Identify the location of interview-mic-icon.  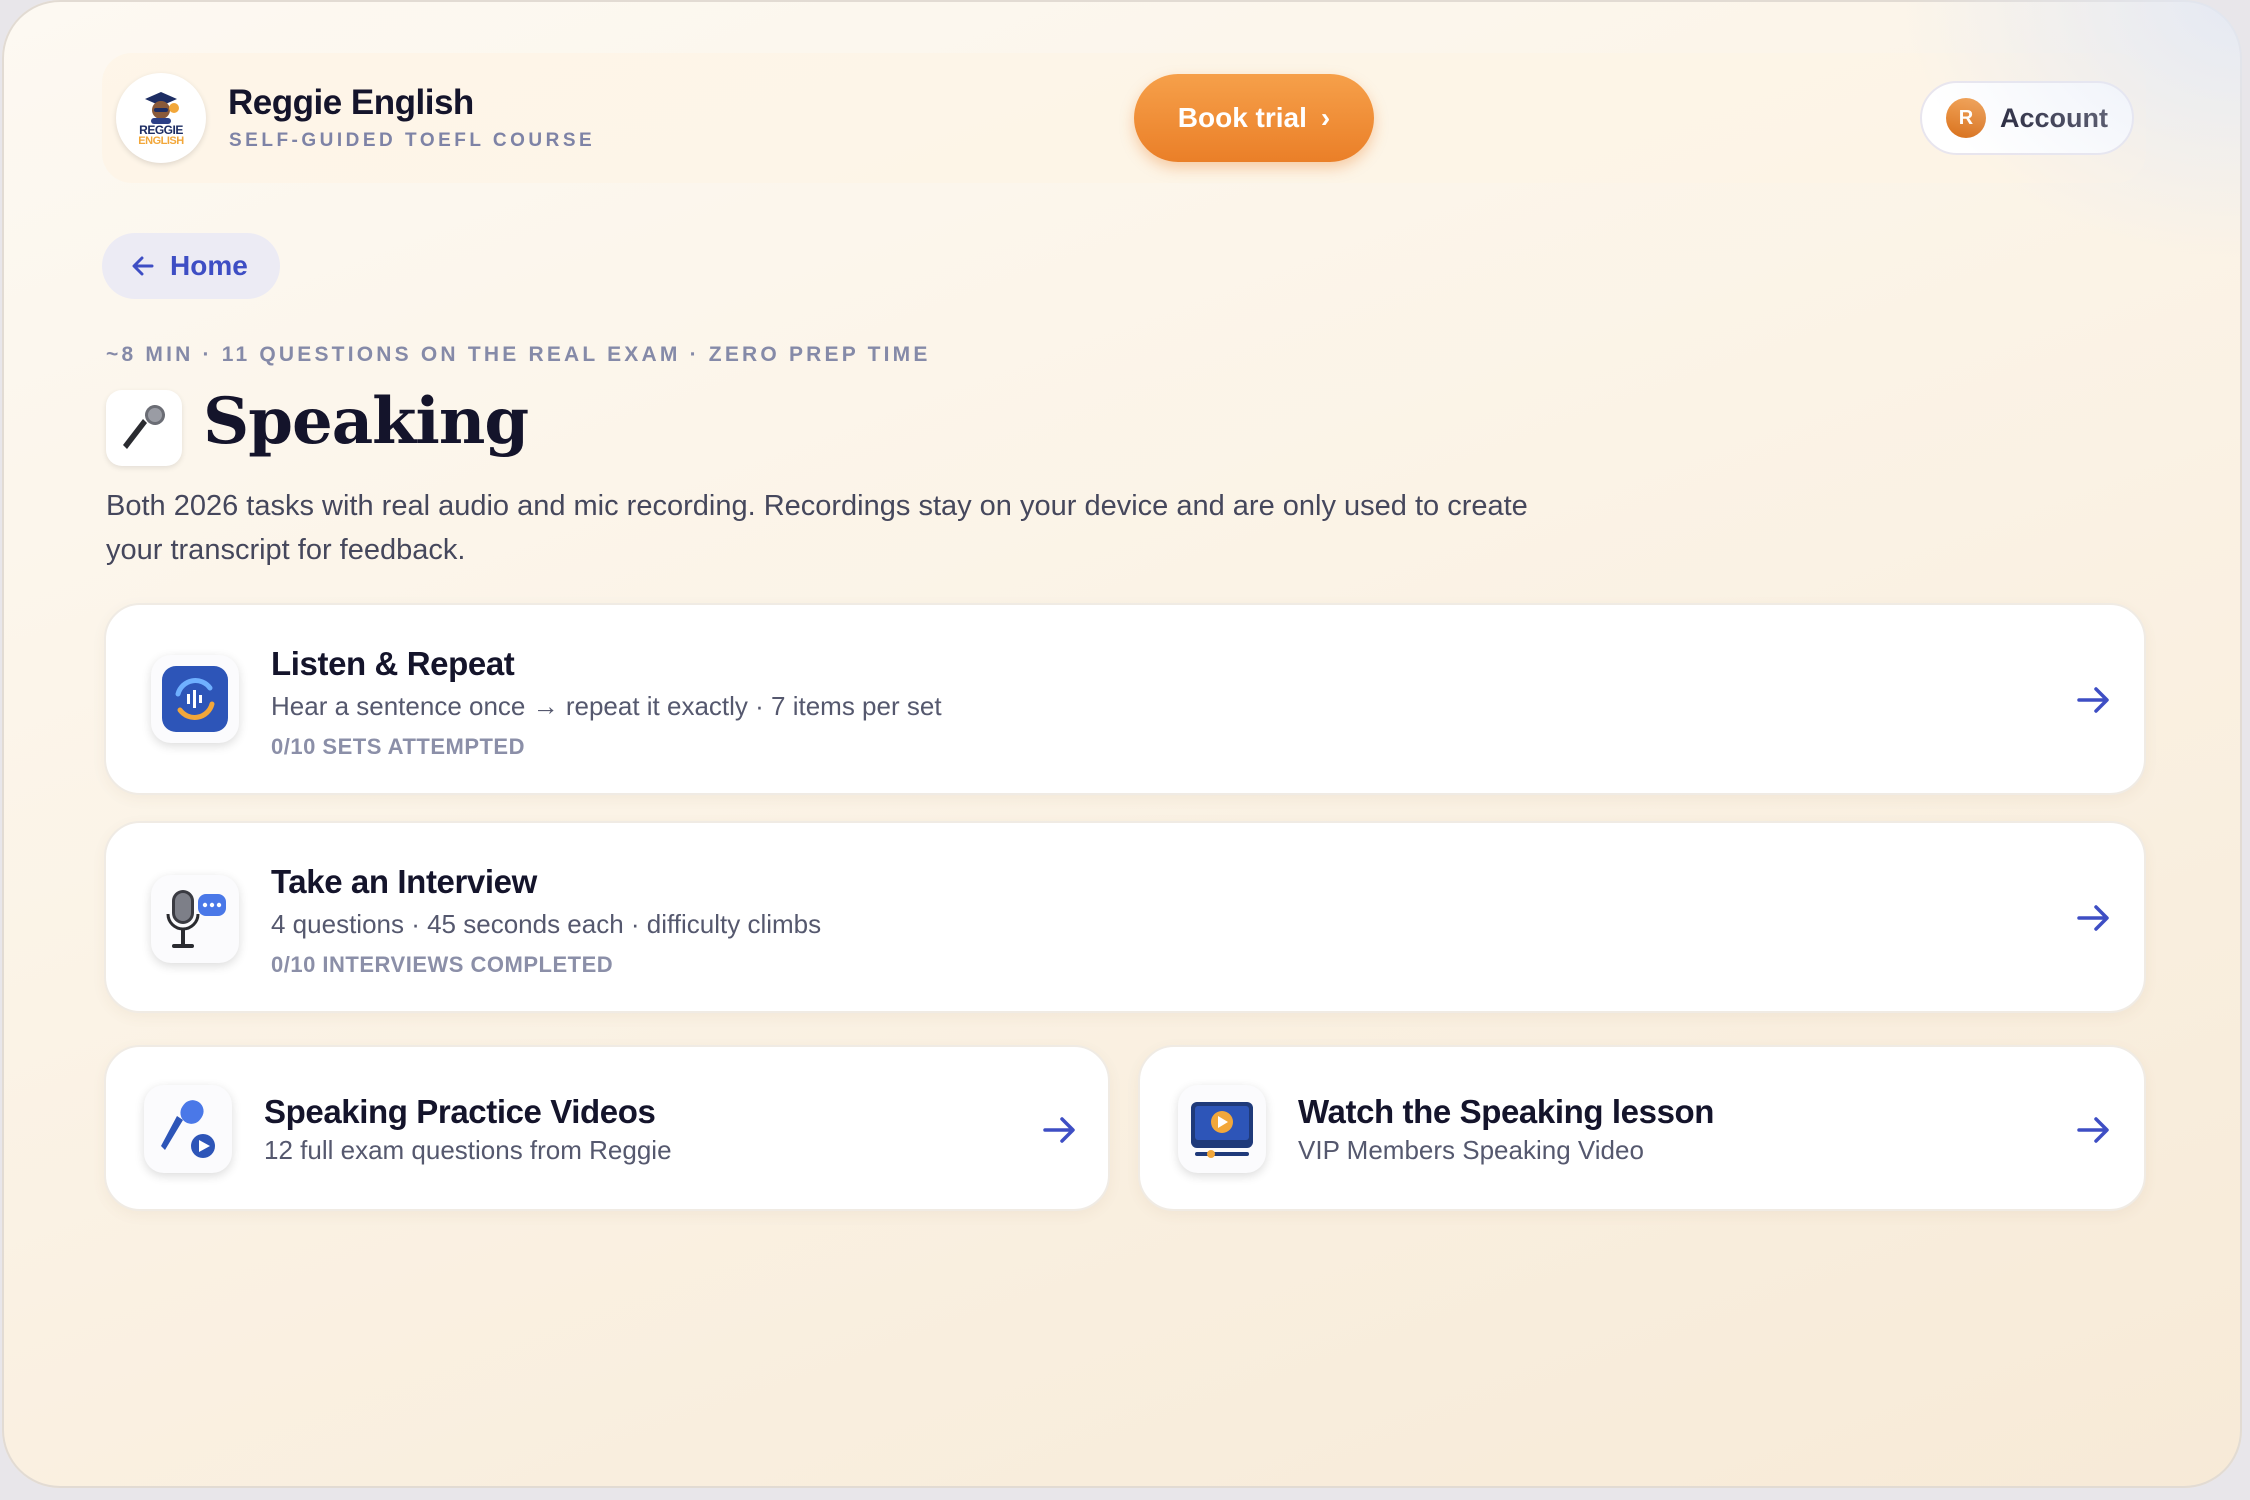
(195, 919).